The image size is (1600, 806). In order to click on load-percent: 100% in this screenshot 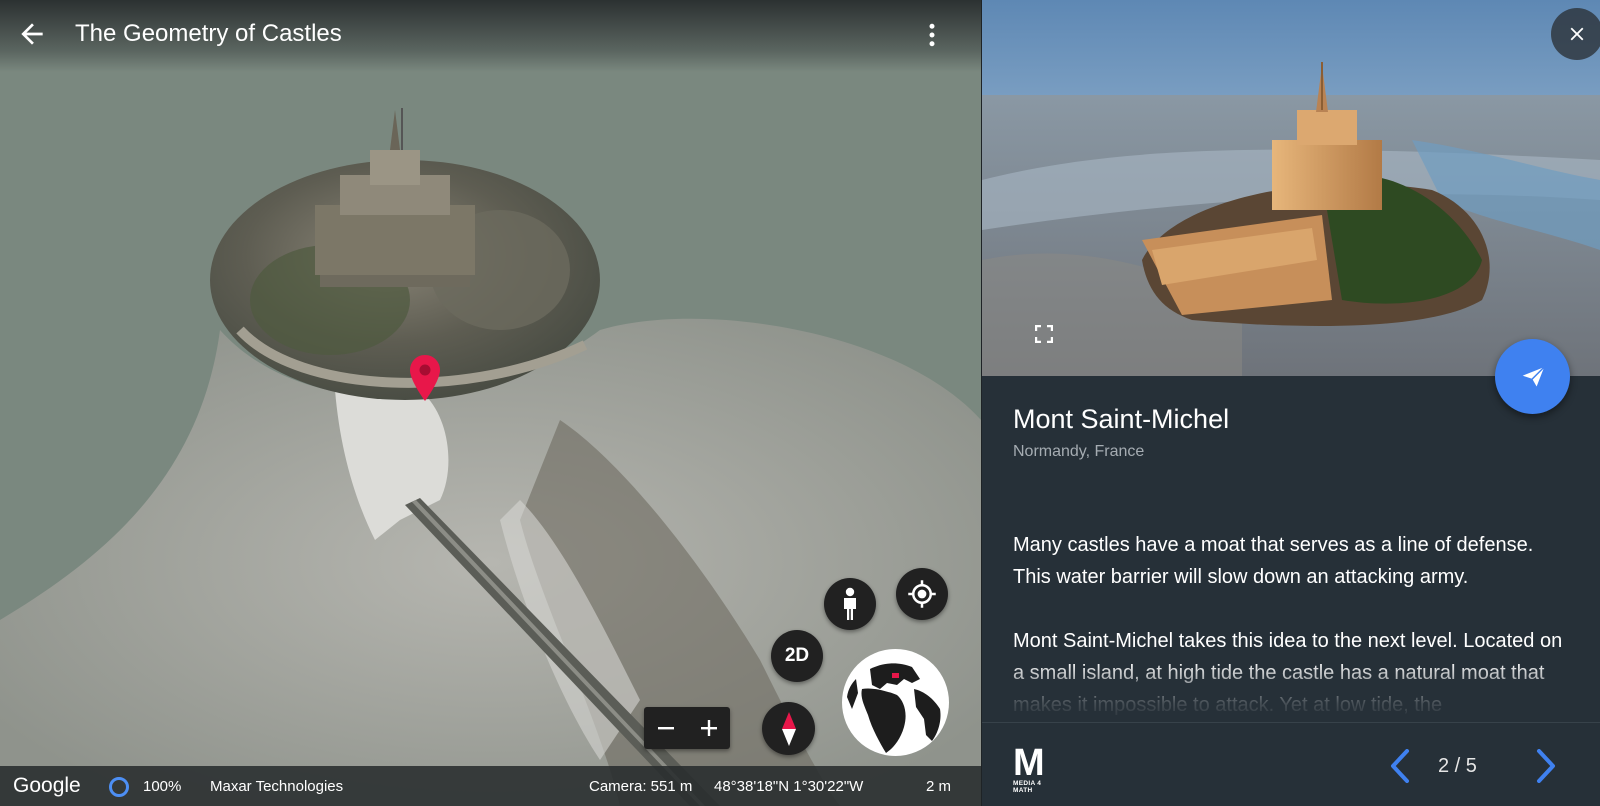, I will do `click(162, 786)`.